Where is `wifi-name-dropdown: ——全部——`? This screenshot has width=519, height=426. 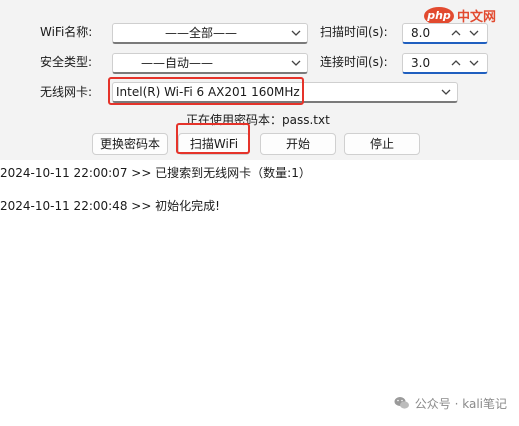 wifi-name-dropdown: ——全部—— is located at coordinates (210, 33).